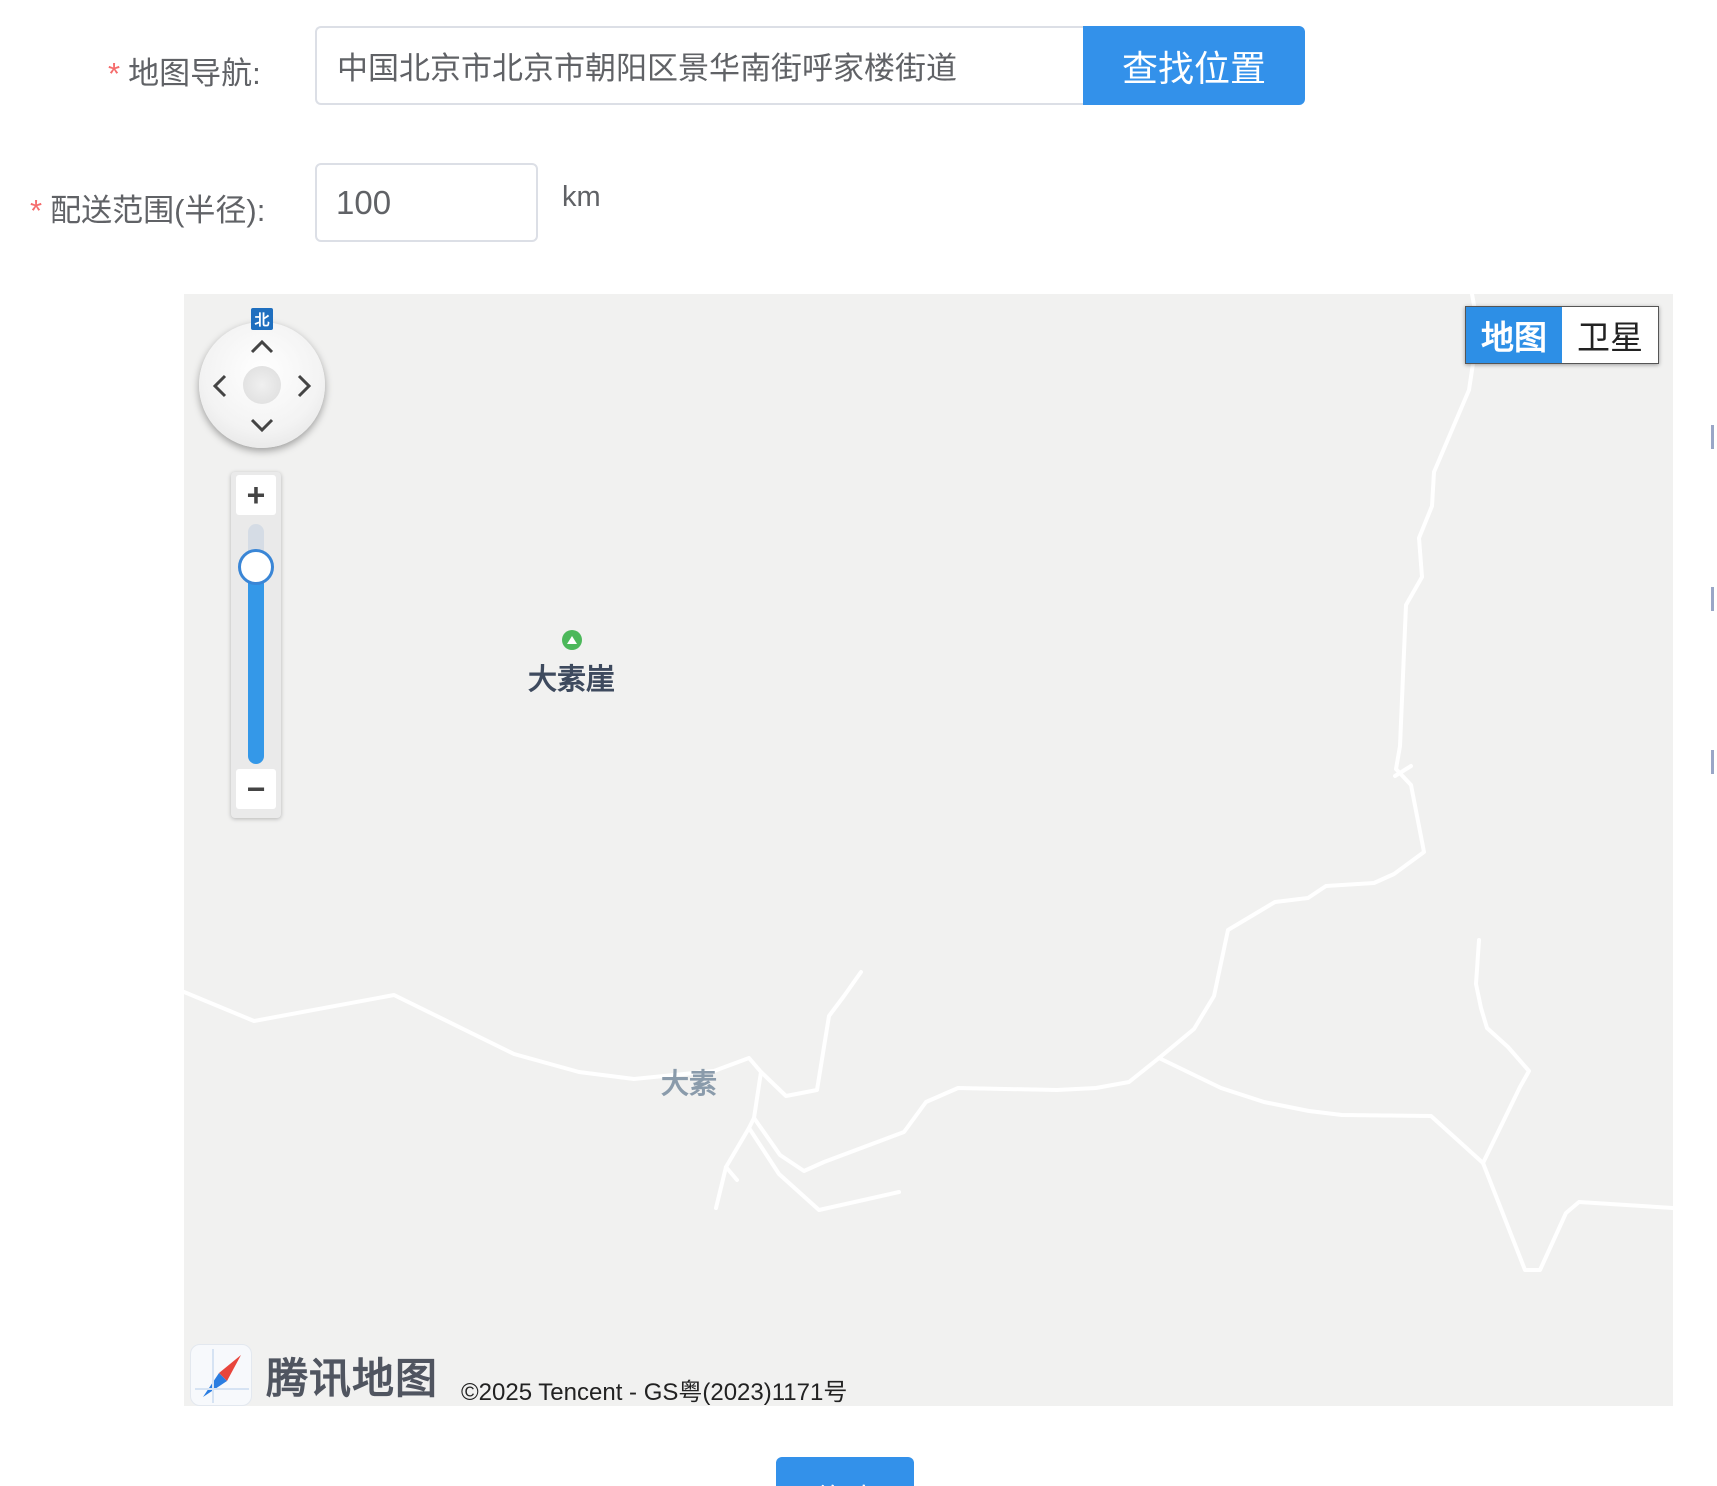 This screenshot has height=1486, width=1717. I want to click on zoom-in-button: +, so click(256, 495).